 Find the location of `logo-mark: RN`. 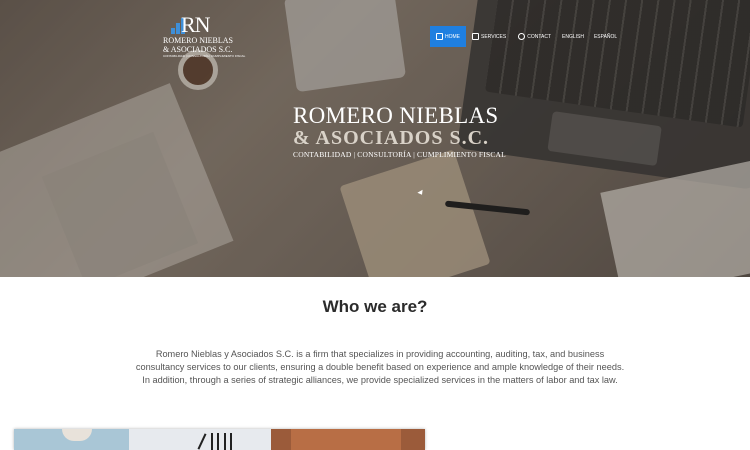

logo-mark: RN is located at coordinates (196, 24).